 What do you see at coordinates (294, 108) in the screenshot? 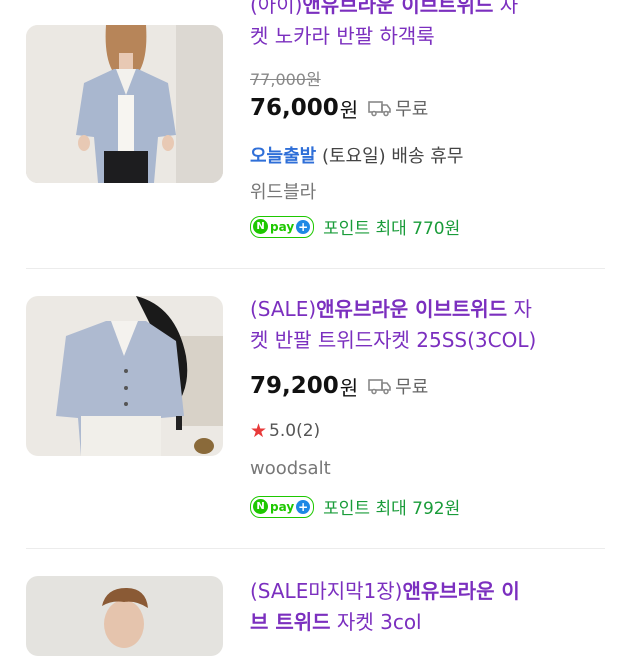
I see `sale-price: 76,000` at bounding box center [294, 108].